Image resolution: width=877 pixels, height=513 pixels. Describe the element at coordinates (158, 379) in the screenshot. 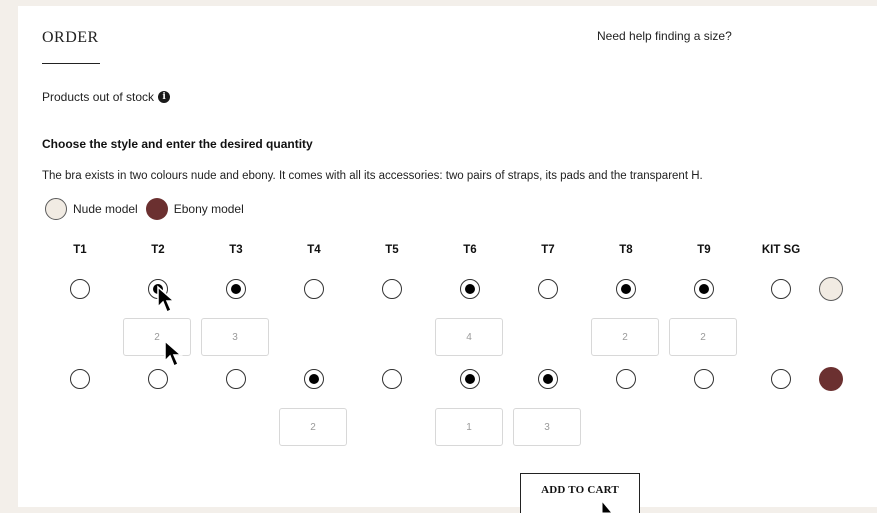

I see `radio-ebony-t2` at that location.